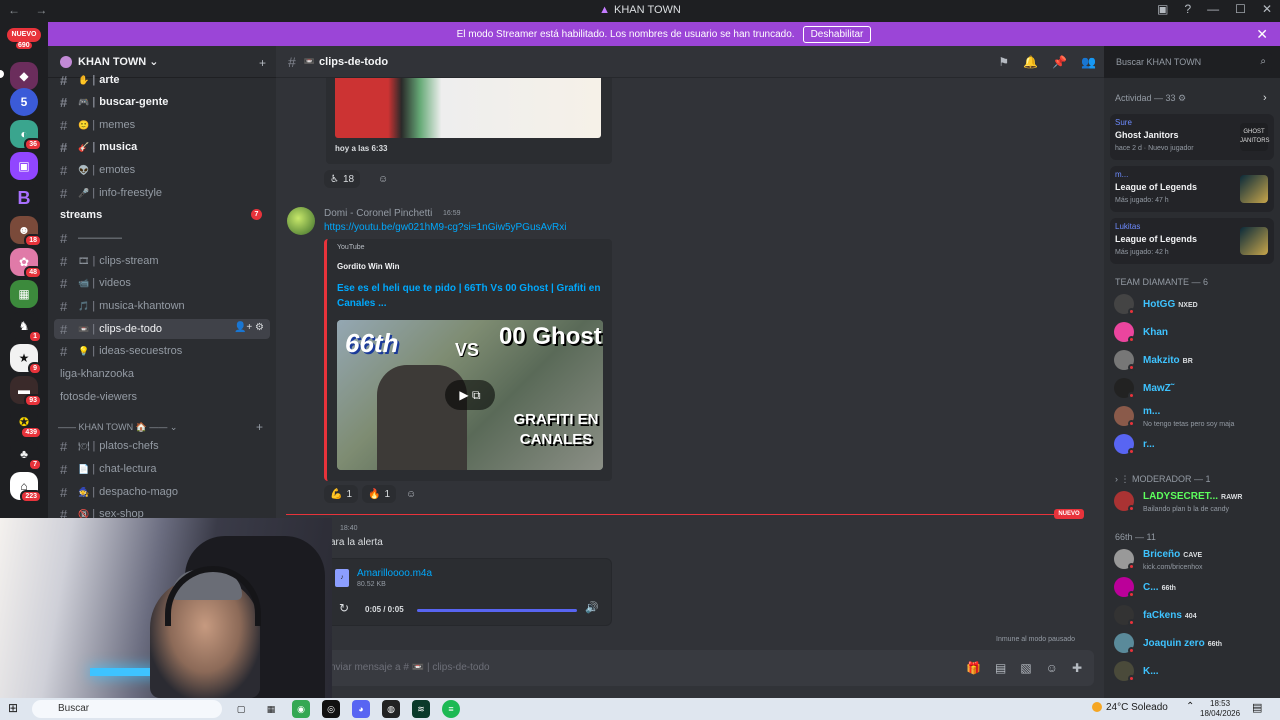  Describe the element at coordinates (1191, 62) in the screenshot. I see `search-input: Buscar KHAN TOWN ⌕` at that location.